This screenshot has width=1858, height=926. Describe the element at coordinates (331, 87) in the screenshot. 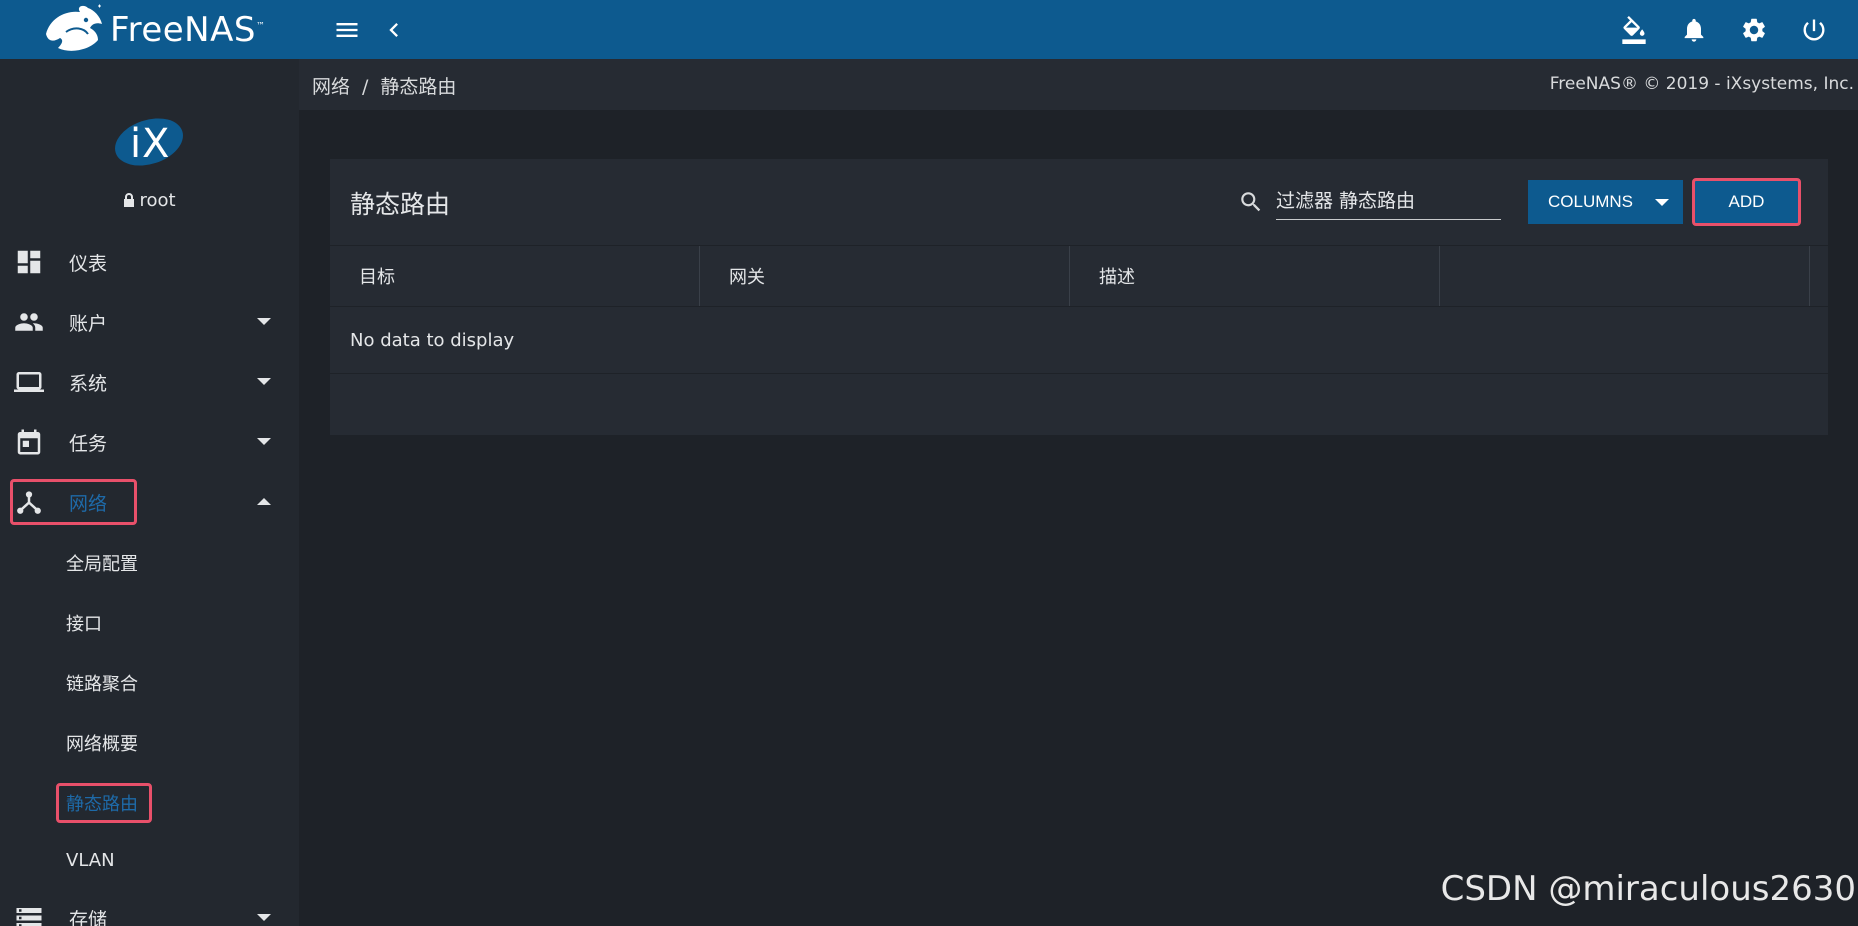

I see `breadcrumb-parent: 网络` at that location.